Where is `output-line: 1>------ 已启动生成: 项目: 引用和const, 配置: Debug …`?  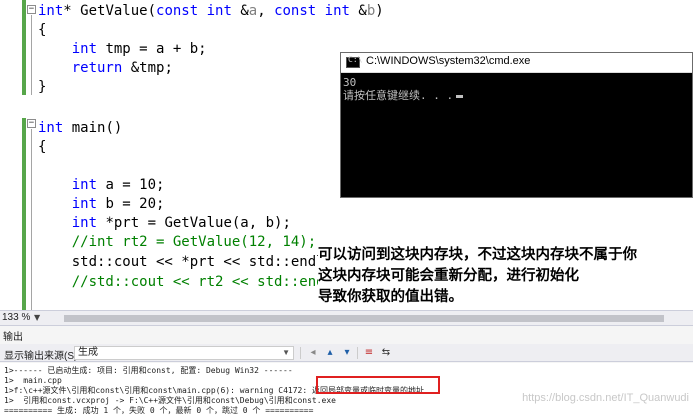 output-line: 1>------ 已启动生成: 项目: 引用和const, 配置: Debug … is located at coordinates (148, 370).